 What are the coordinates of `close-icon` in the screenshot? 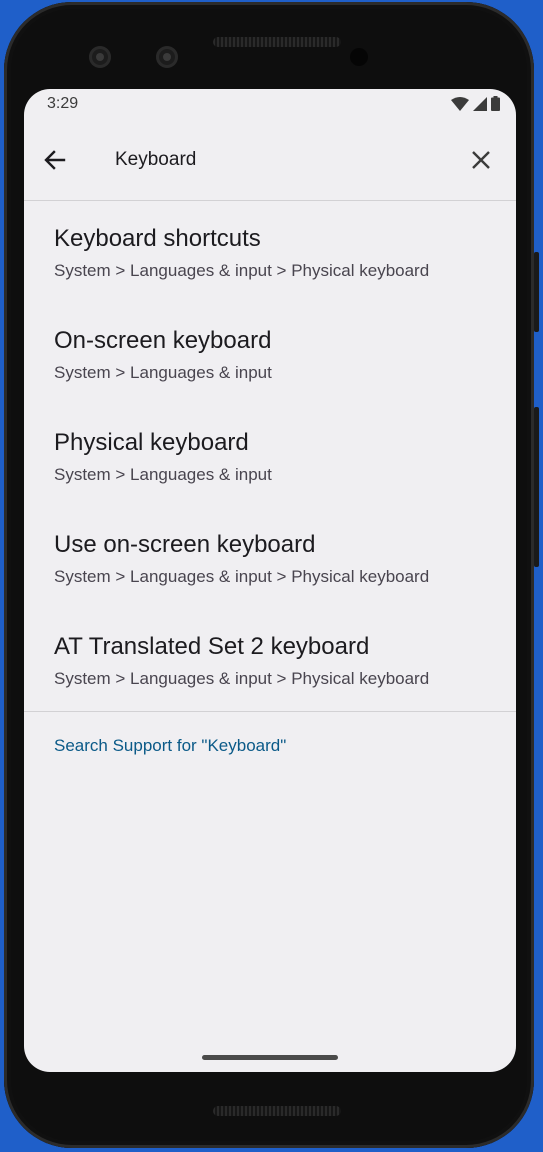 It's located at (481, 160).